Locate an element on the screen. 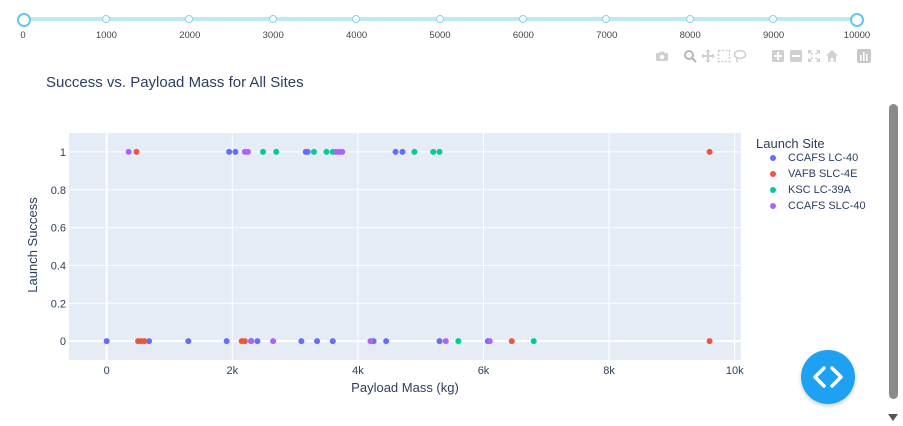 The image size is (903, 426). scroll-down-arrow-icon is located at coordinates (893, 417).